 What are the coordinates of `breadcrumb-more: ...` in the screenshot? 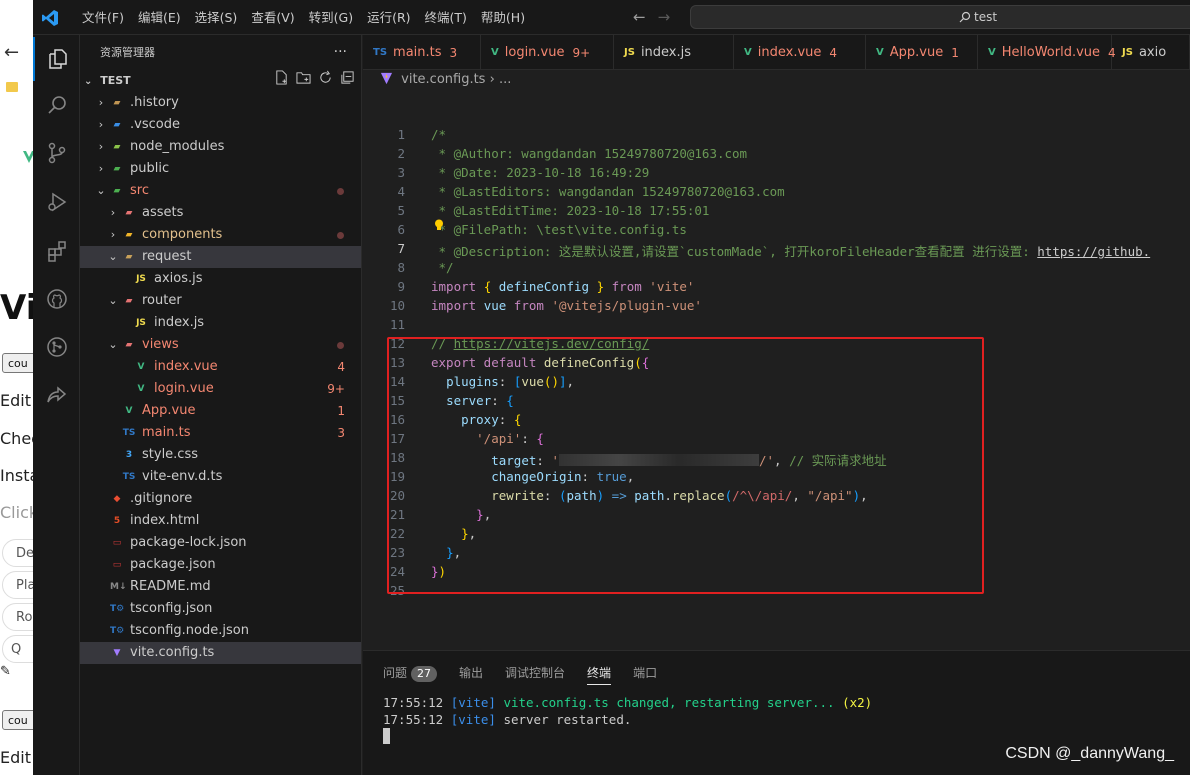 It's located at (505, 79).